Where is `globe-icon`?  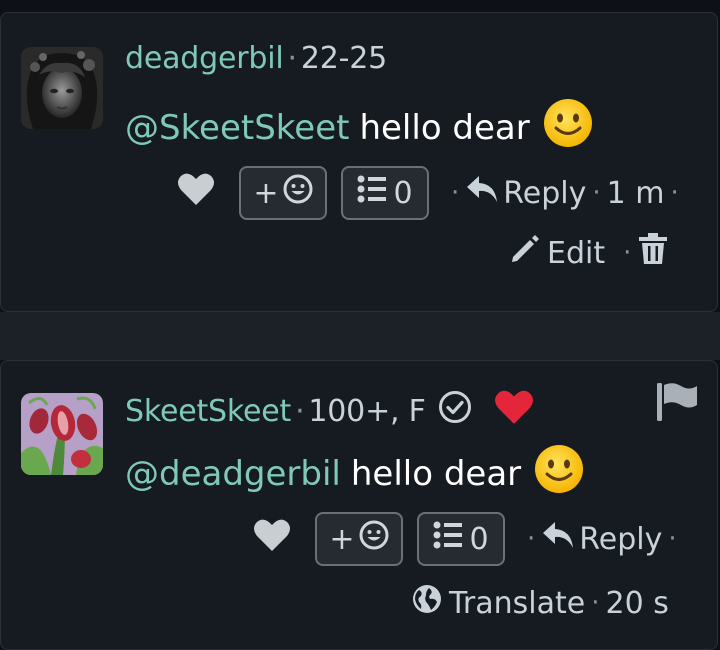 globe-icon is located at coordinates (427, 603).